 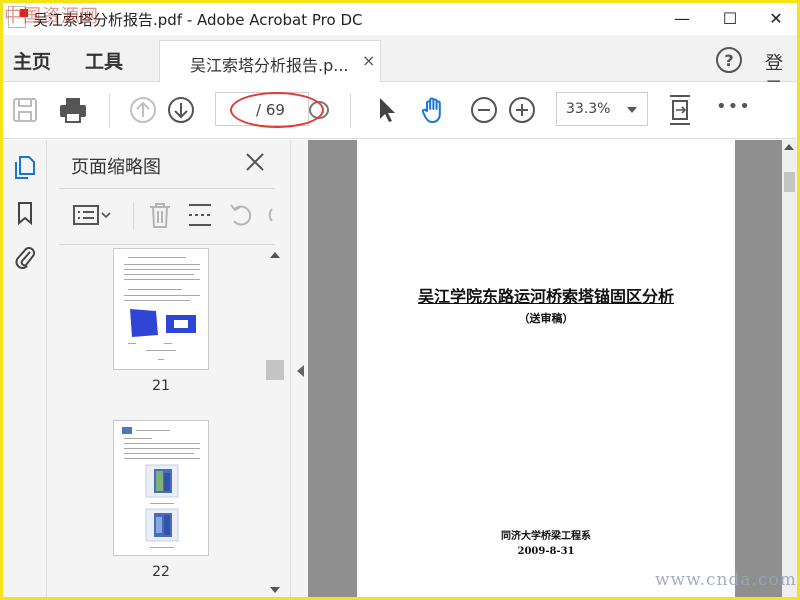 What do you see at coordinates (18, 17) in the screenshot?
I see `pdf-file-icon` at bounding box center [18, 17].